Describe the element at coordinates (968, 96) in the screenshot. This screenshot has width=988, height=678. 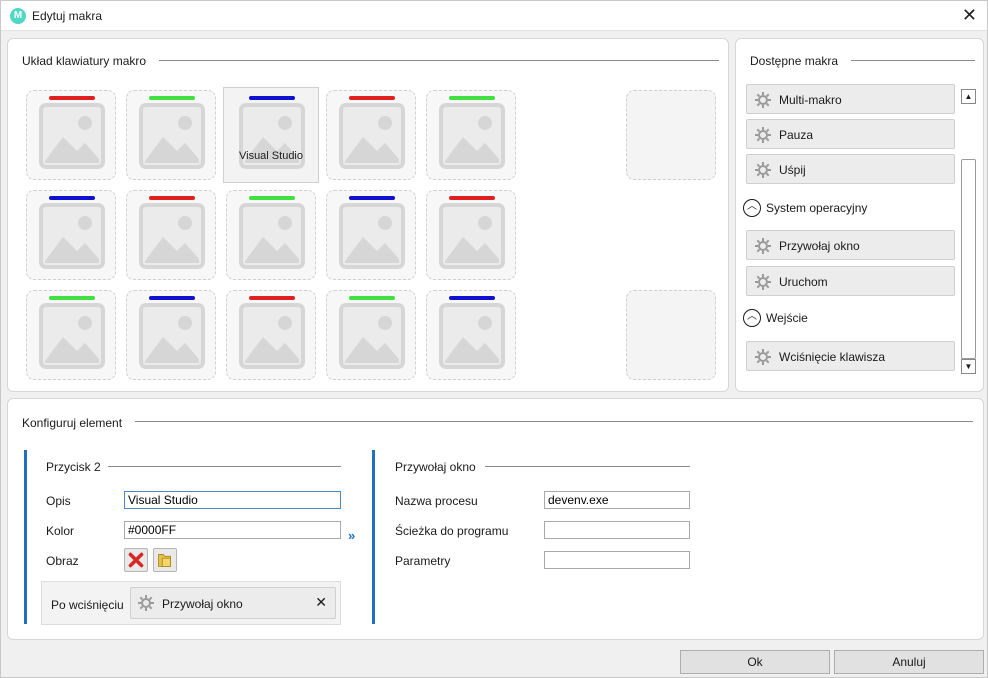
I see `scroll-up-arrow-icon: ▲` at that location.